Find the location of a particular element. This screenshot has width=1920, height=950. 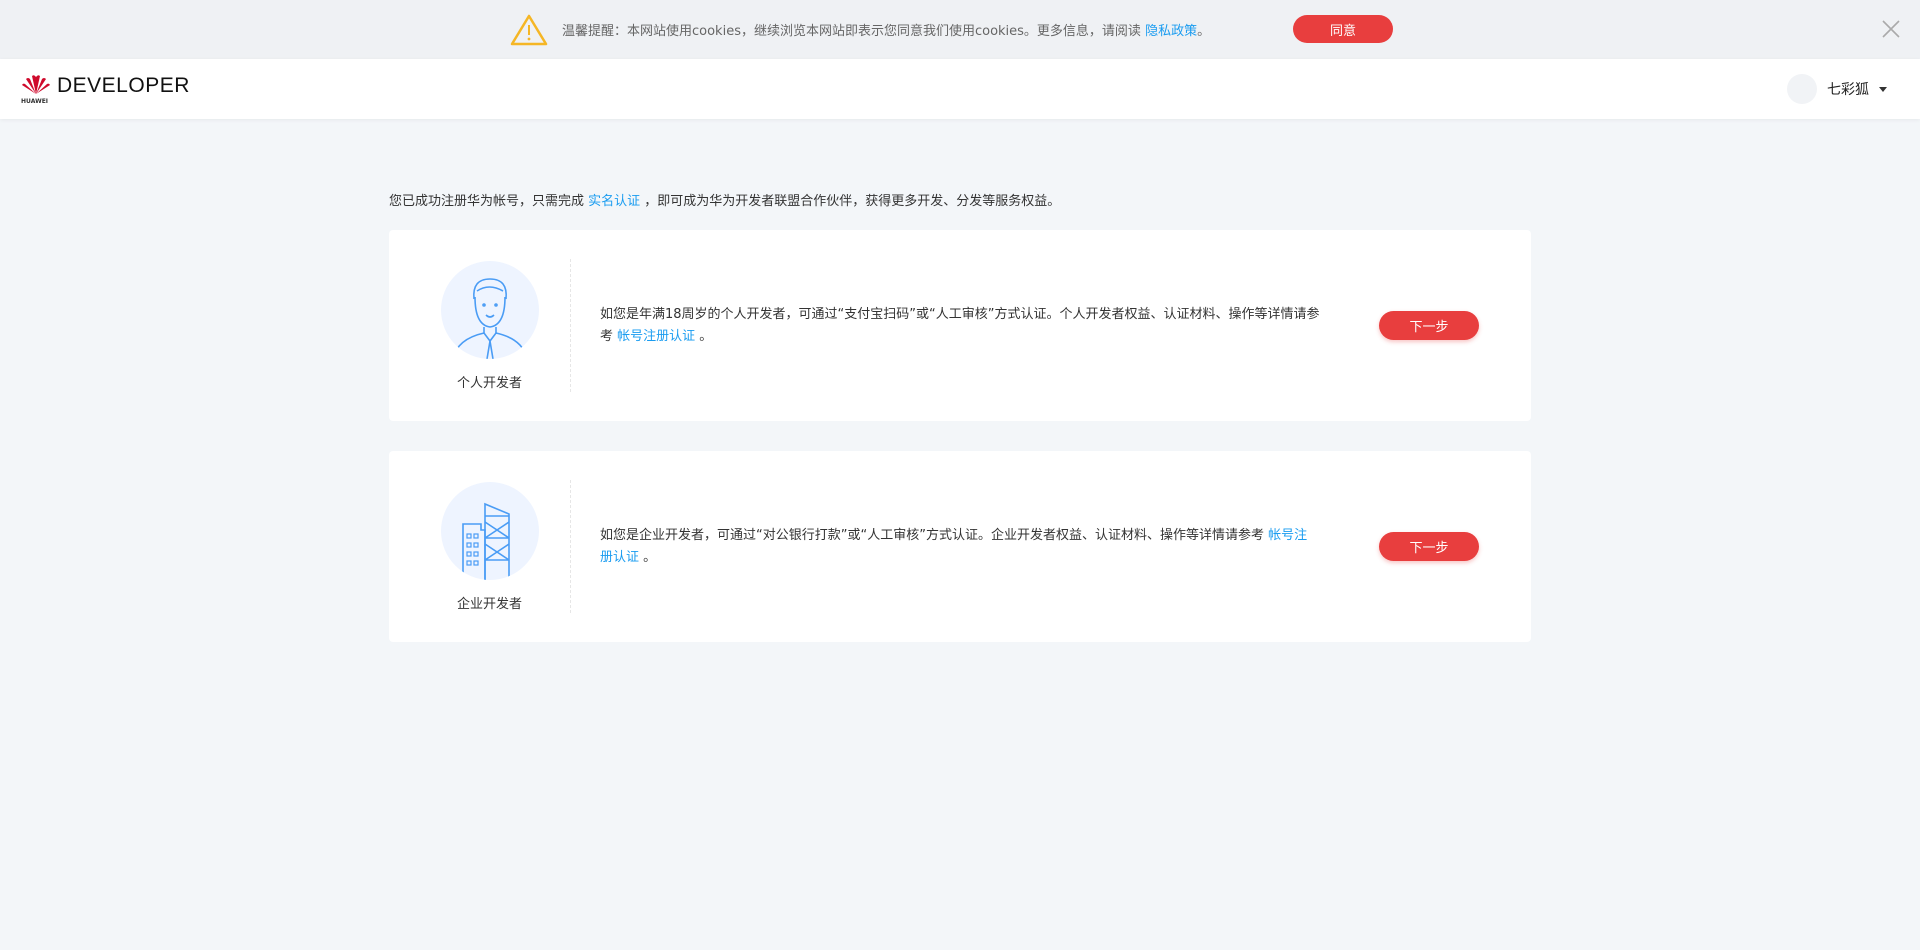

avatar is located at coordinates (1802, 89).